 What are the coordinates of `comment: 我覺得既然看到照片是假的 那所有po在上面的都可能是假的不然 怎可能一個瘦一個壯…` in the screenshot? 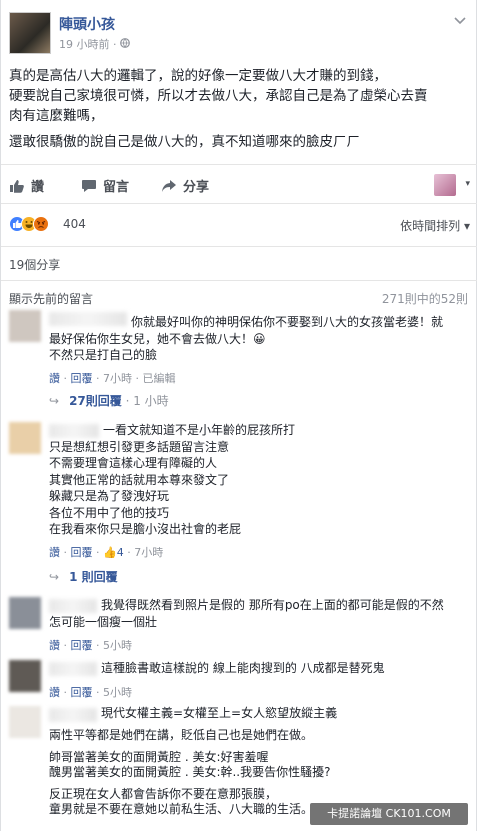 It's located at (239, 626).